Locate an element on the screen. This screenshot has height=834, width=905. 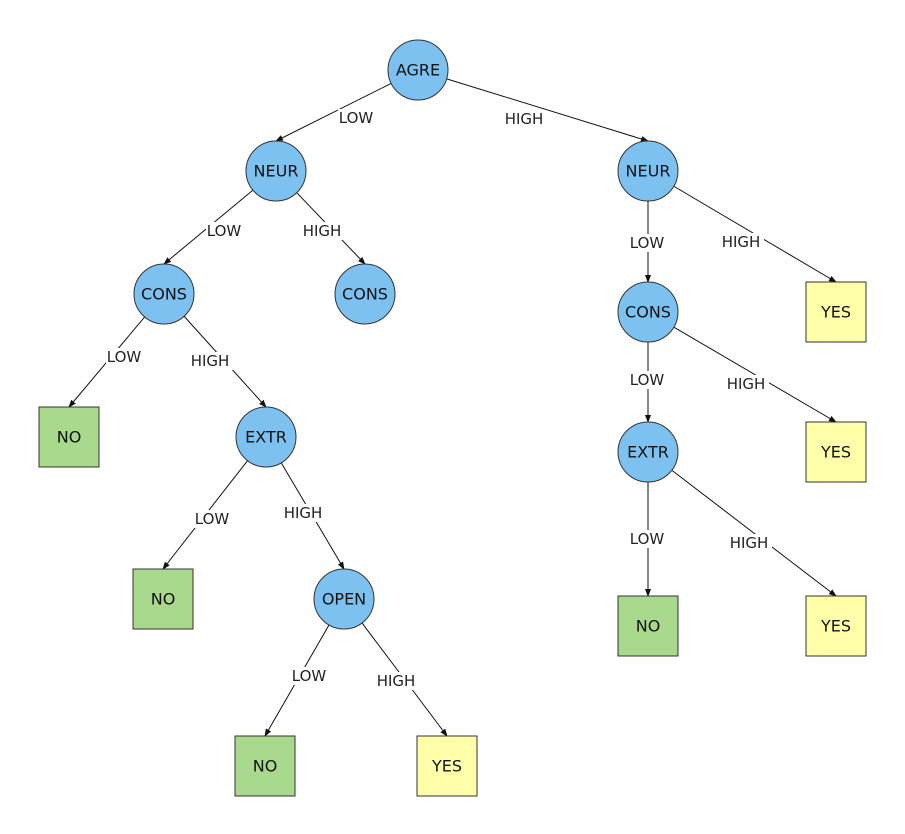
node-label: OPEN is located at coordinates (344, 599).